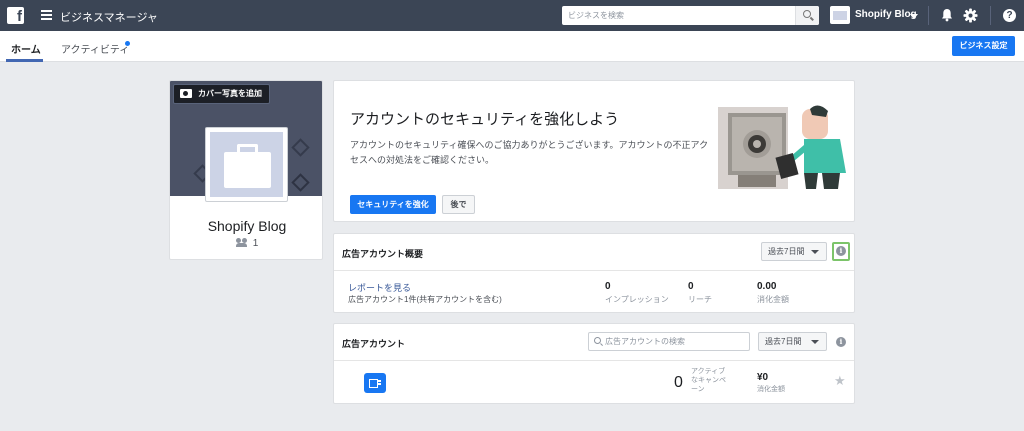 This screenshot has height=431, width=1024. Describe the element at coordinates (637, 299) in the screenshot. I see `impressions-label: インプレッション` at that location.